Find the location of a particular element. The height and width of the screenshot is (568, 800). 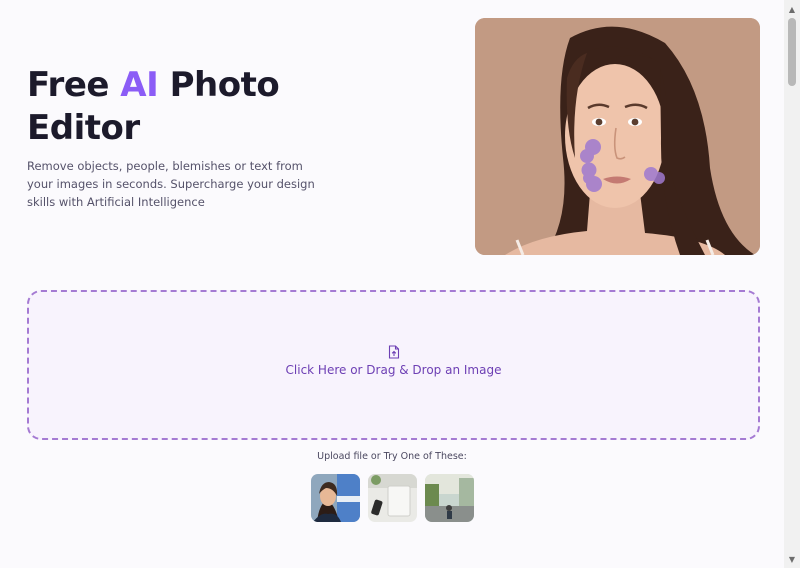

scroll-down-arrow-icon: ▼ is located at coordinates (792, 559).